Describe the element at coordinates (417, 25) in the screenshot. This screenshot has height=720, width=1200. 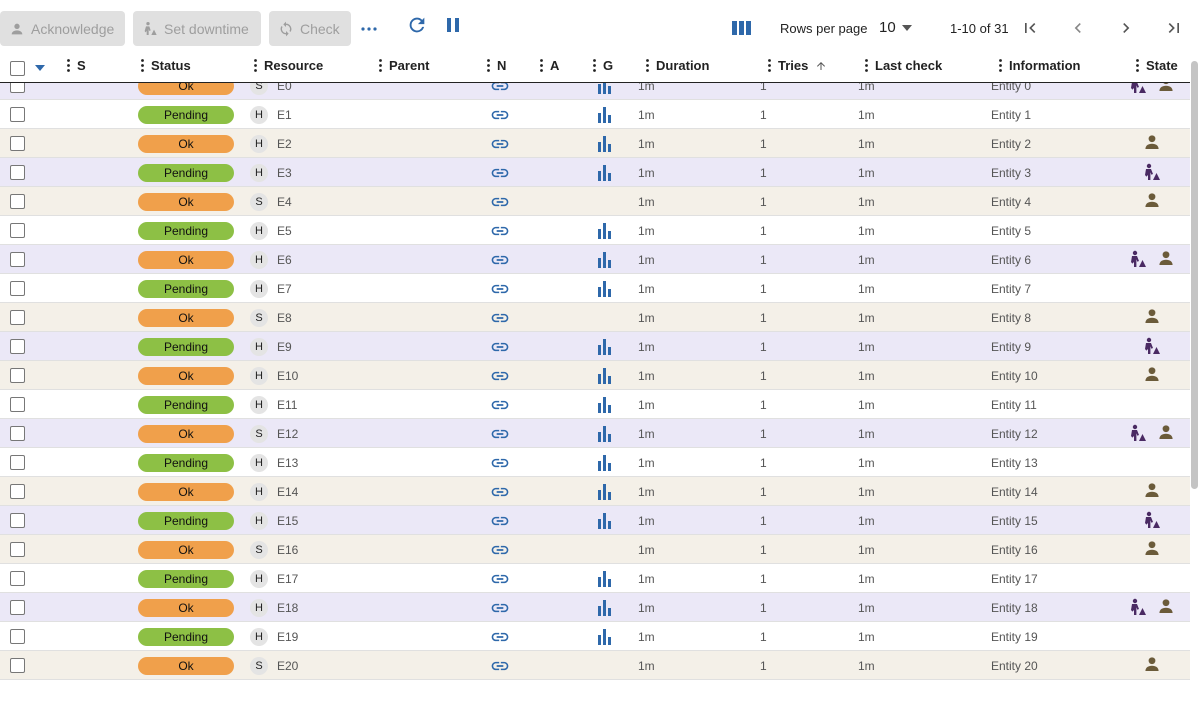
I see `refresh-icon` at that location.